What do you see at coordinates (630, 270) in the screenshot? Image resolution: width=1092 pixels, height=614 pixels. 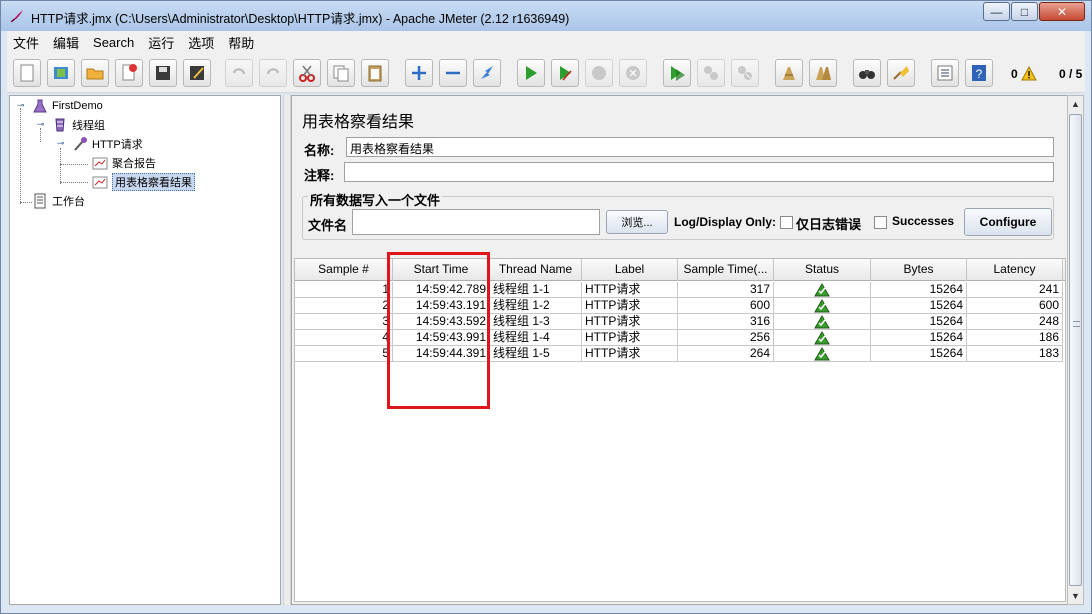 I see `column-header: Label` at bounding box center [630, 270].